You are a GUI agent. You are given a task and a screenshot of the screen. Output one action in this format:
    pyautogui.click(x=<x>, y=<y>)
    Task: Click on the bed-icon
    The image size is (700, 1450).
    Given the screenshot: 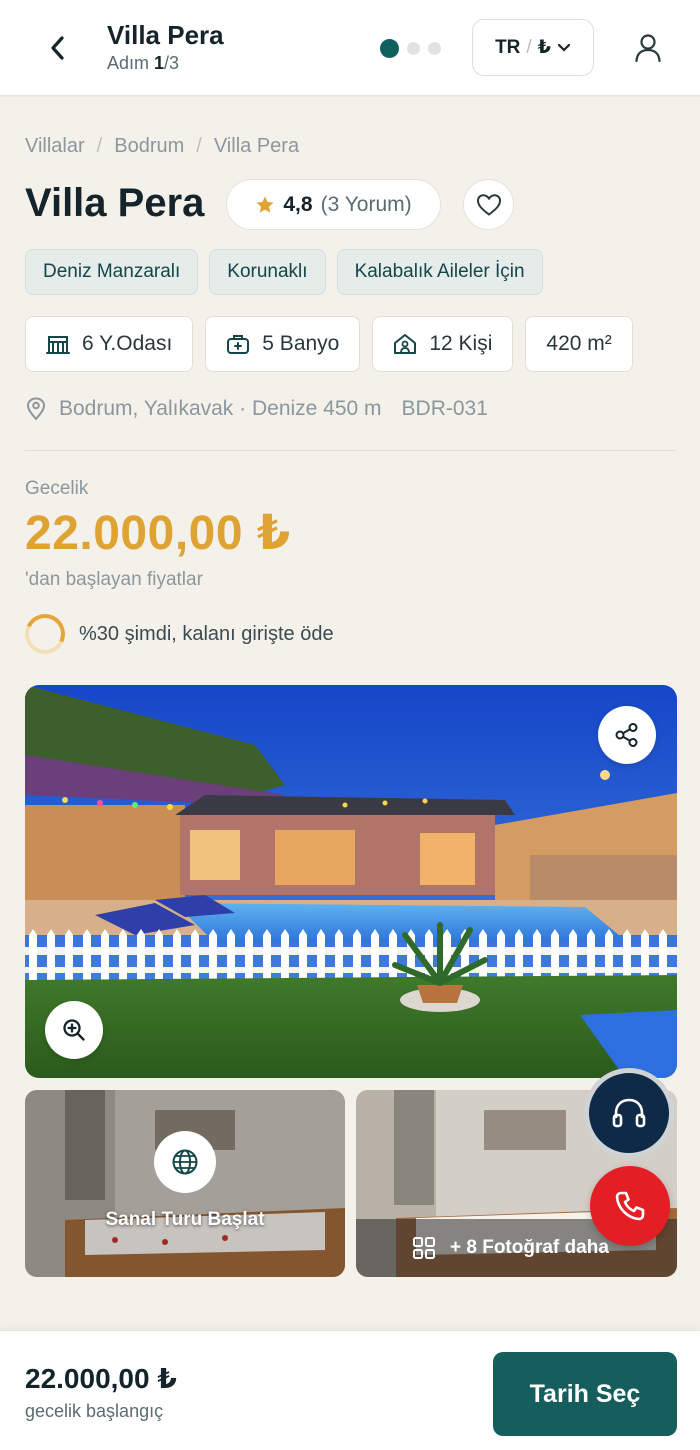 What is the action you would take?
    pyautogui.click(x=58, y=345)
    